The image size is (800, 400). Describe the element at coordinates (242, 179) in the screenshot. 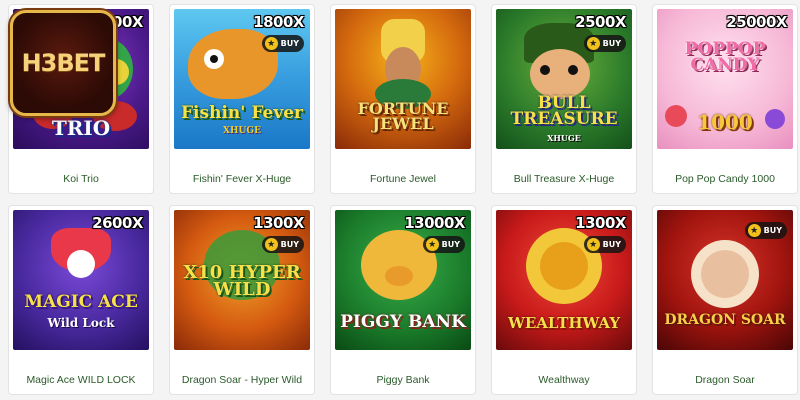

I see `game-name: Fishin' Fever X-Huge` at that location.